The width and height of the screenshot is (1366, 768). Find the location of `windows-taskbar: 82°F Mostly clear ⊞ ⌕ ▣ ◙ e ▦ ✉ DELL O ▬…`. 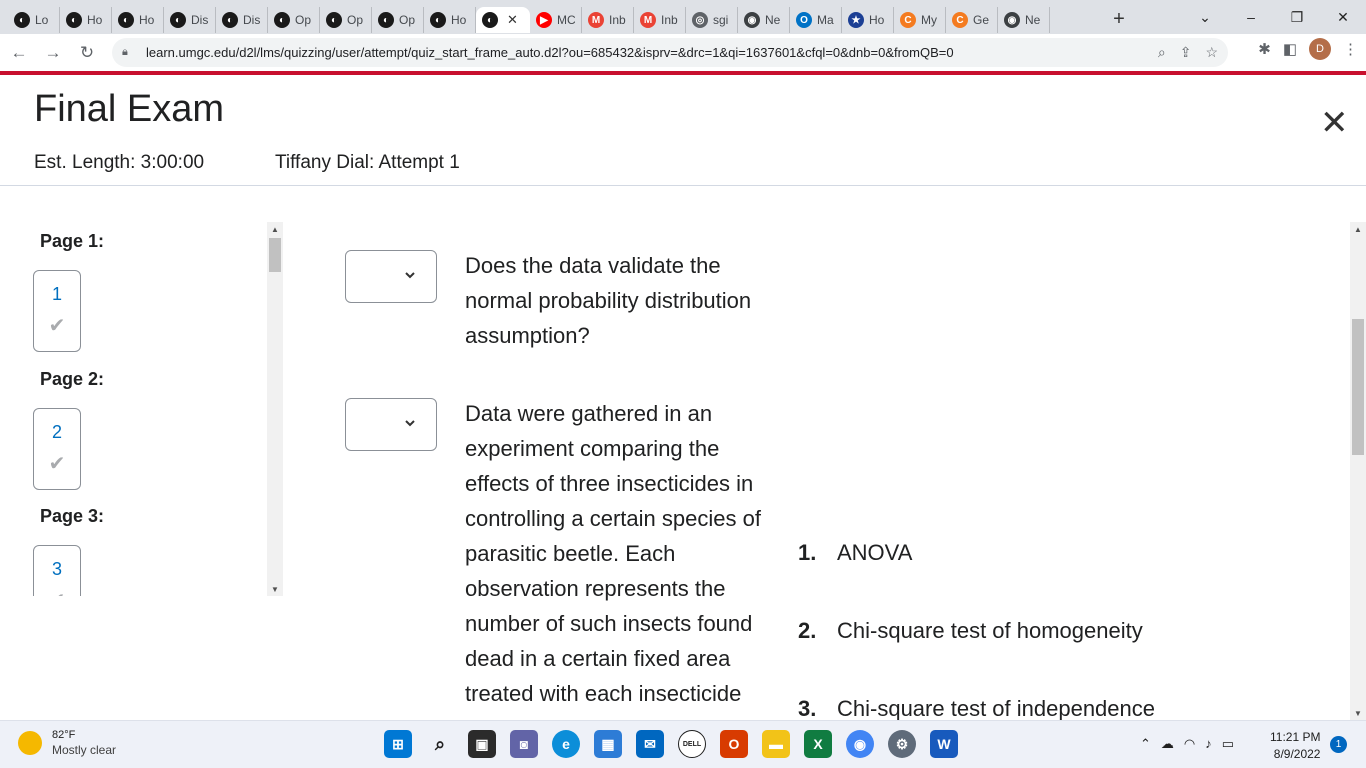

windows-taskbar: 82°F Mostly clear ⊞ ⌕ ▣ ◙ e ▦ ✉ DELL O ▬… is located at coordinates (683, 744).